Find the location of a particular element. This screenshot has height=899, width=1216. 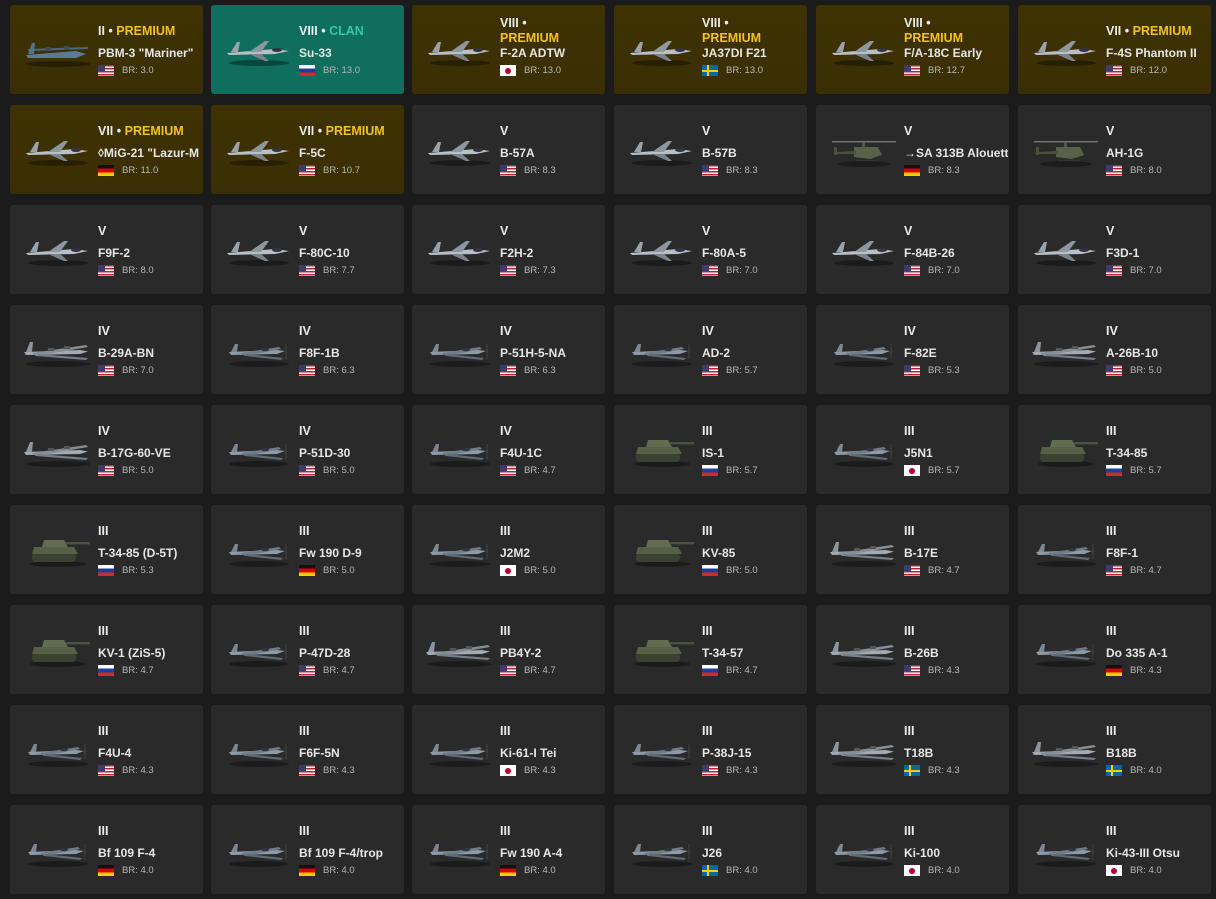

vehicle-card: III F8F-1 BR: 4.7 is located at coordinates (1114, 549).